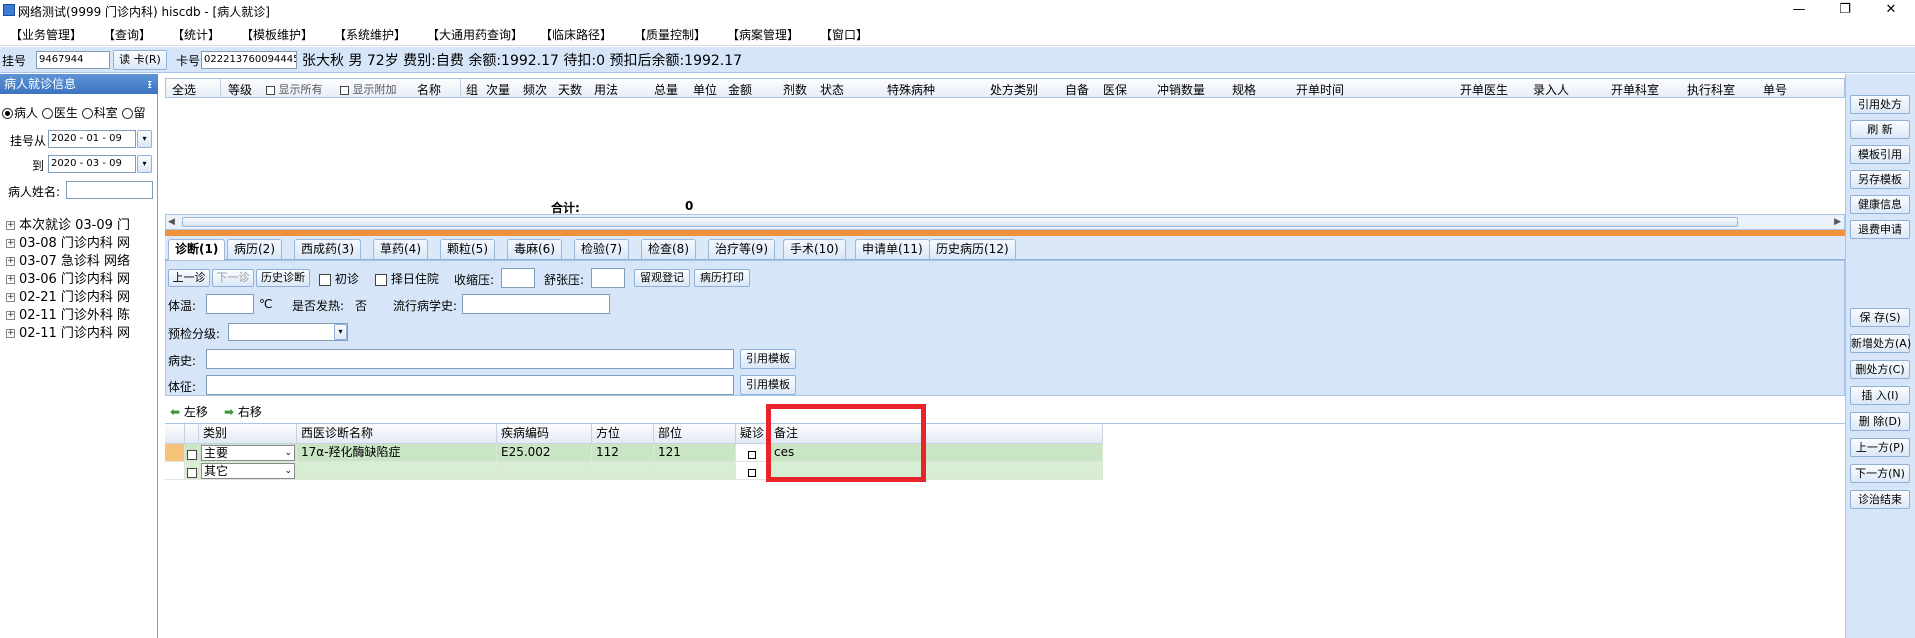  What do you see at coordinates (1880, 343) in the screenshot?
I see `new-rx-button: 新增处方(A)` at bounding box center [1880, 343].